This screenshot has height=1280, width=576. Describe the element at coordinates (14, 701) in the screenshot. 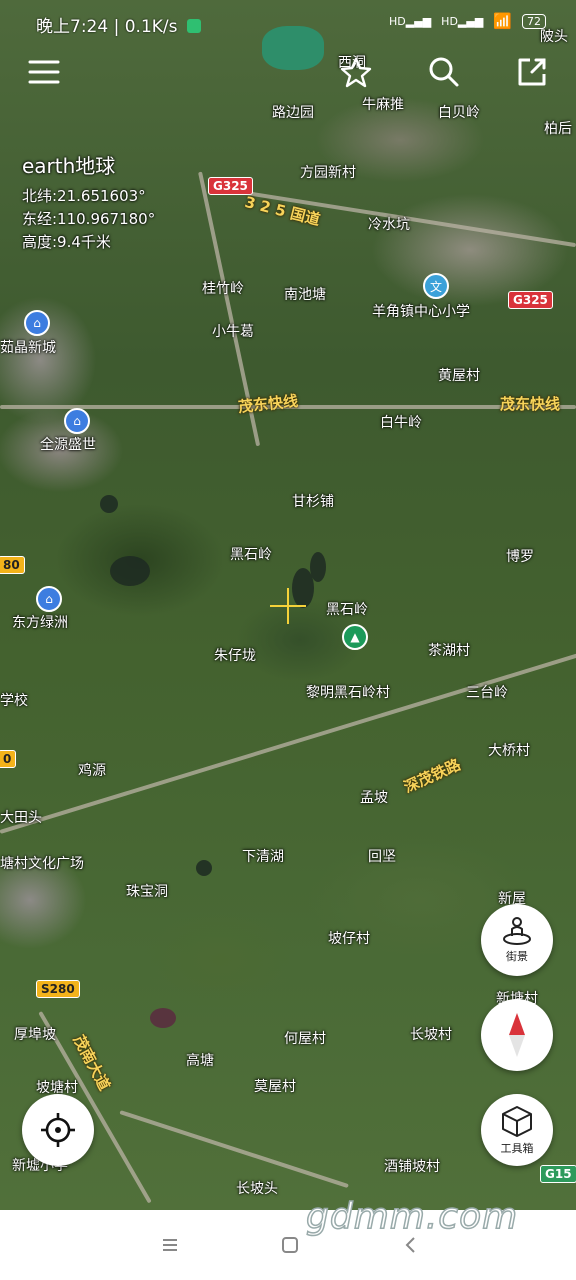

I see `map-label: 学校` at that location.